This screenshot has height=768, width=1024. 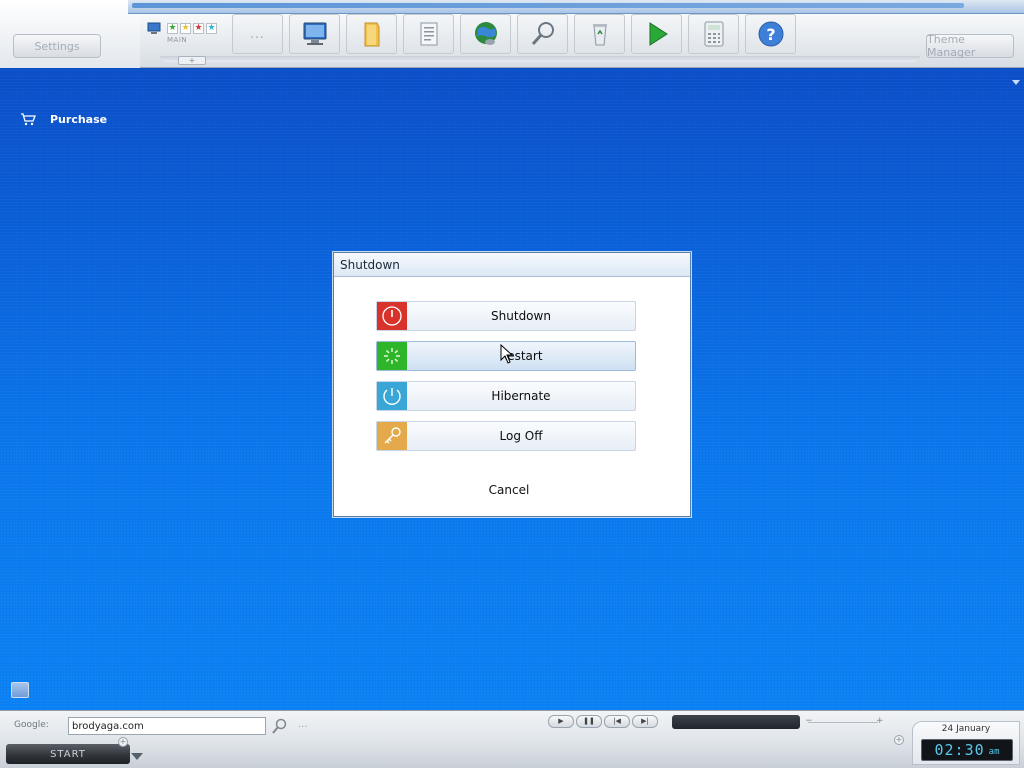 I want to click on internet-button, so click(x=485, y=34).